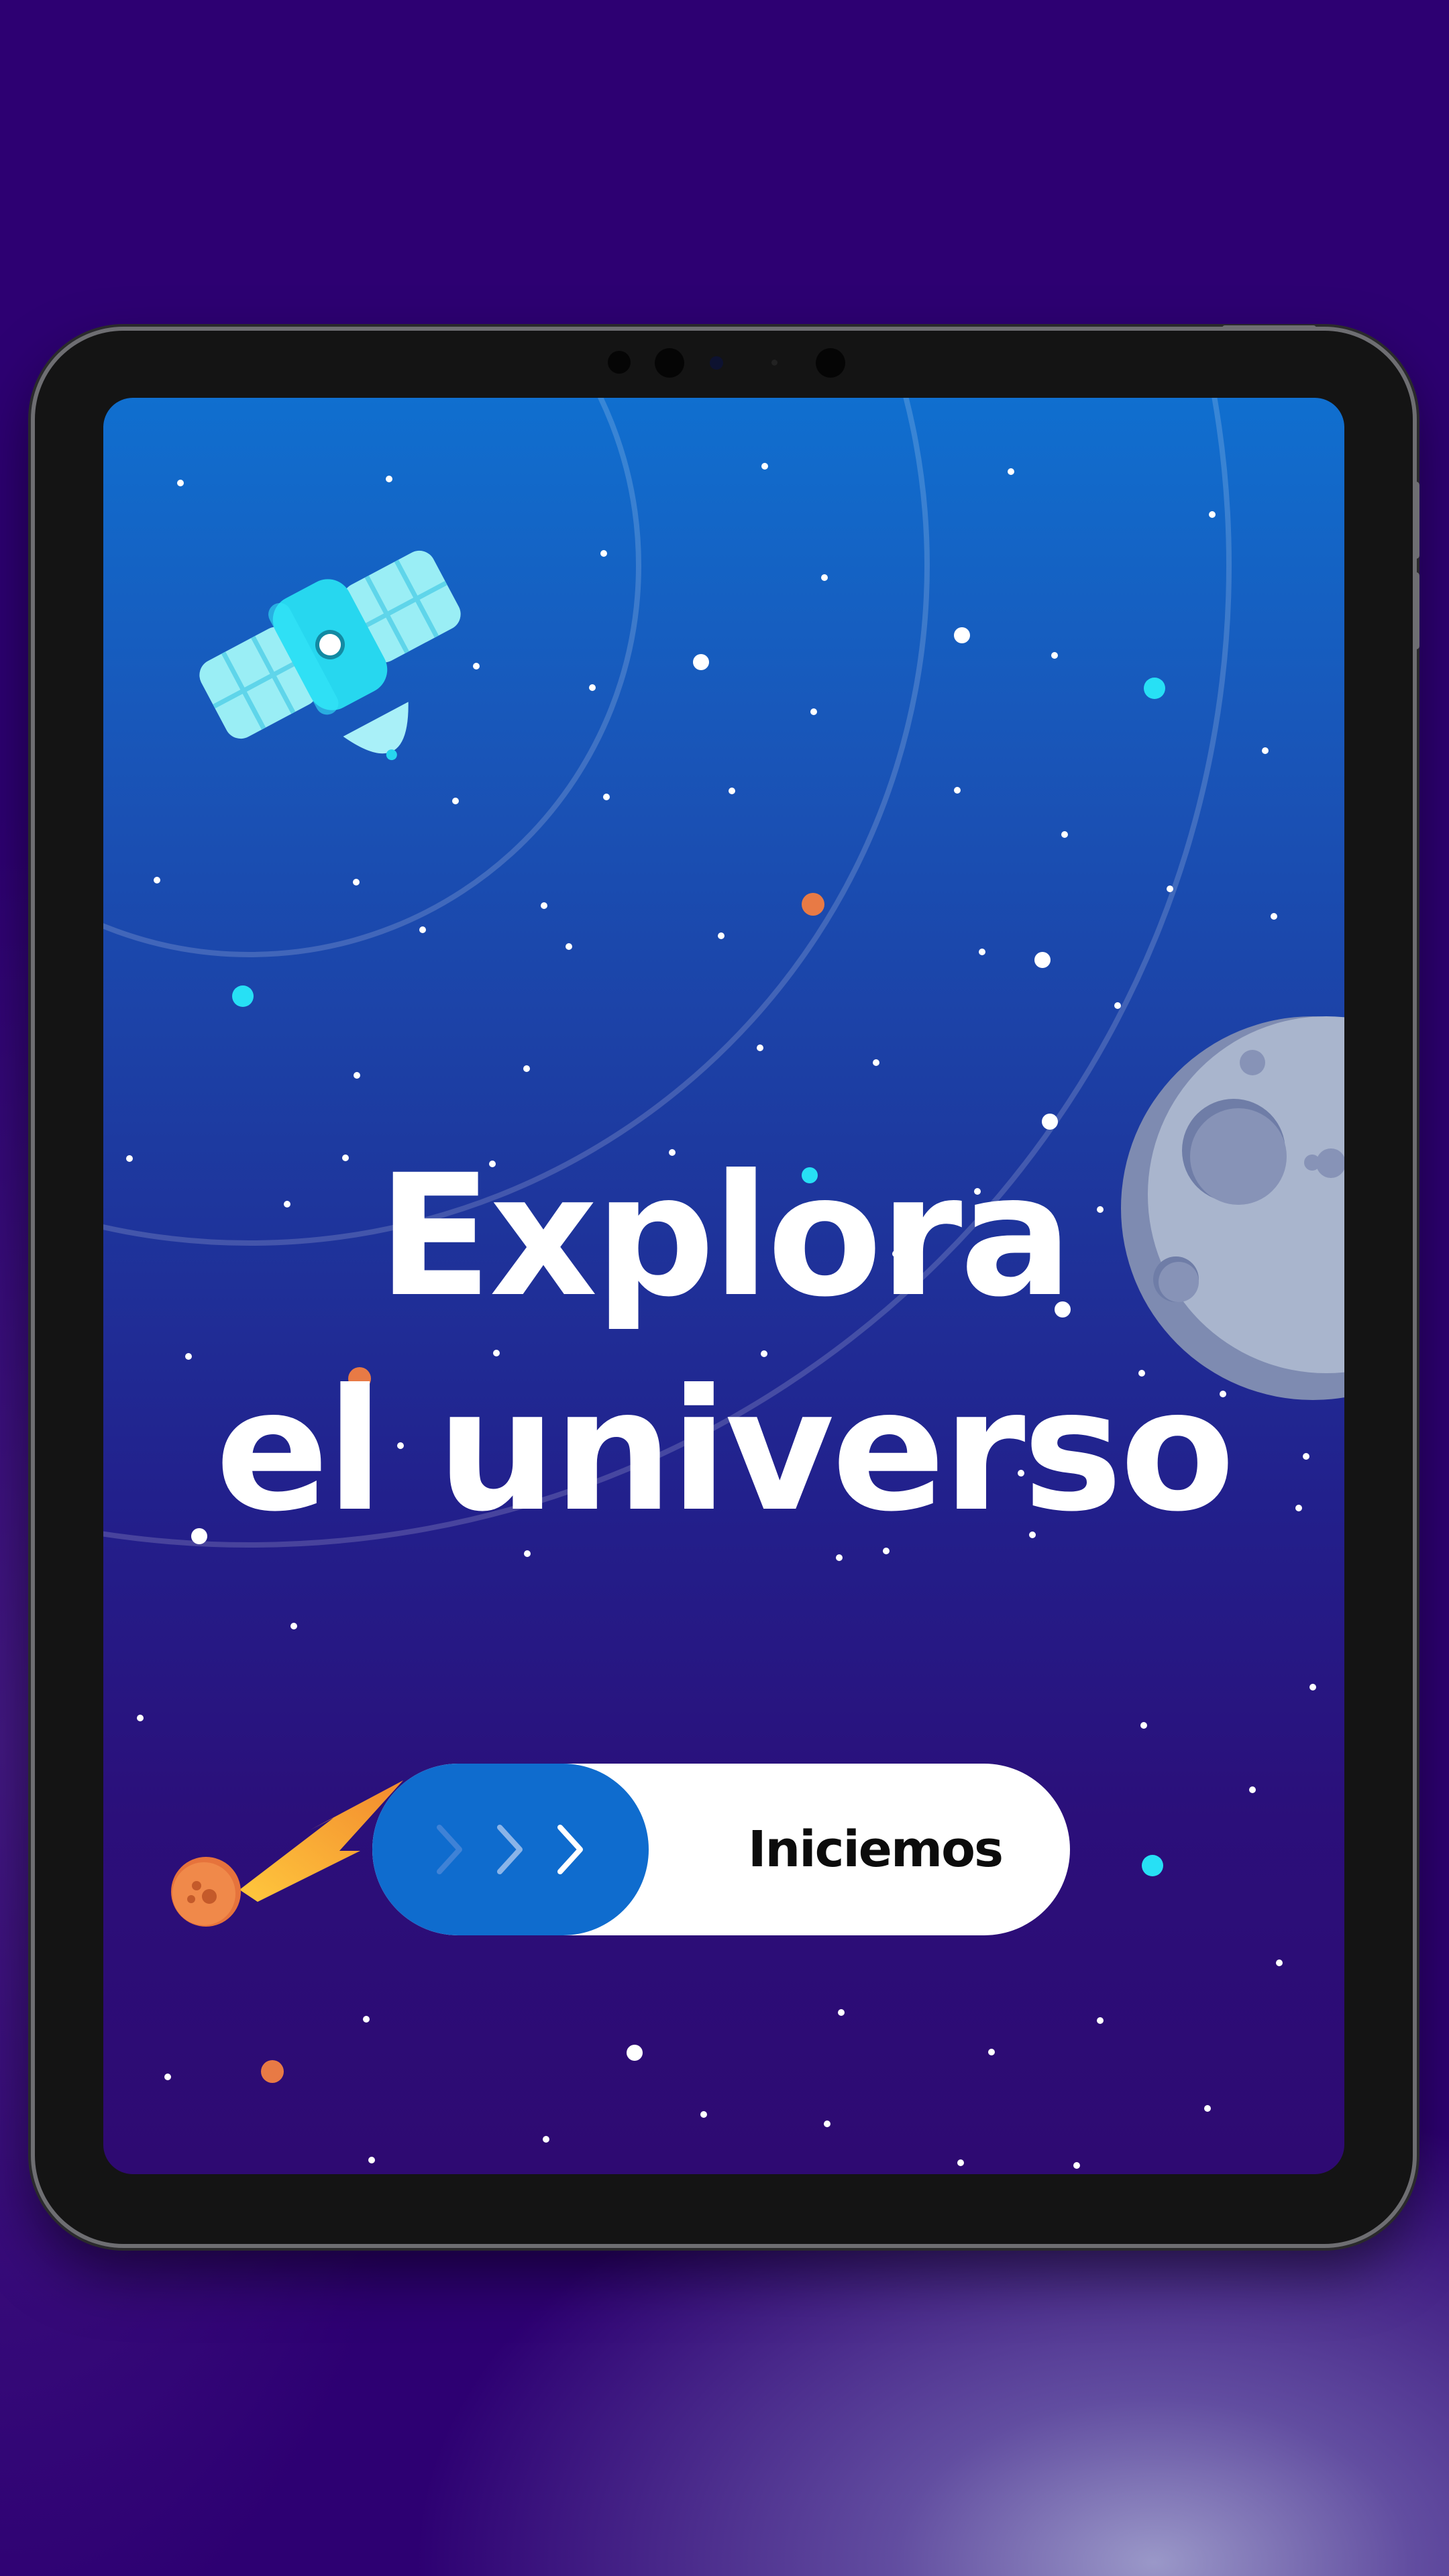 The width and height of the screenshot is (1449, 2576). Describe the element at coordinates (1416, 610) in the screenshot. I see `volume-down-button` at that location.